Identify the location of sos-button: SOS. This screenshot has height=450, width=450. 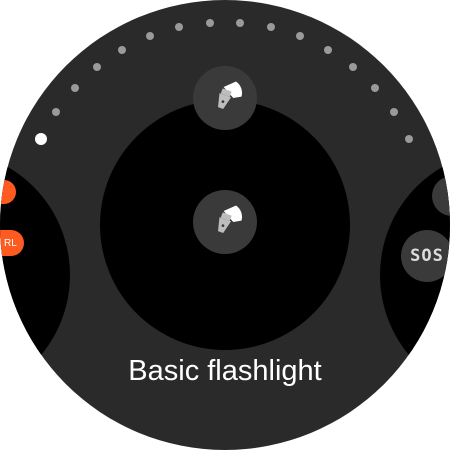
(425, 256).